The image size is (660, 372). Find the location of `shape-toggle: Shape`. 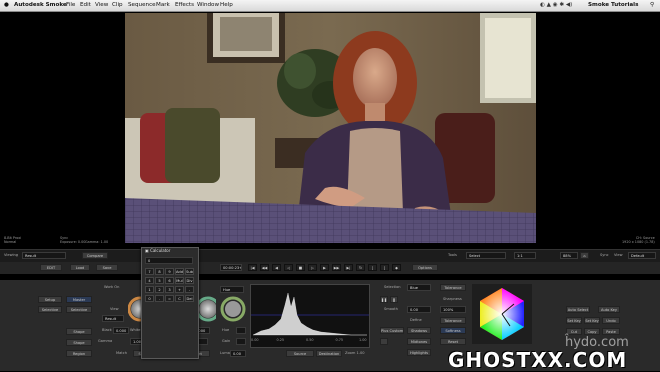

shape-toggle: Shape is located at coordinates (79, 342).